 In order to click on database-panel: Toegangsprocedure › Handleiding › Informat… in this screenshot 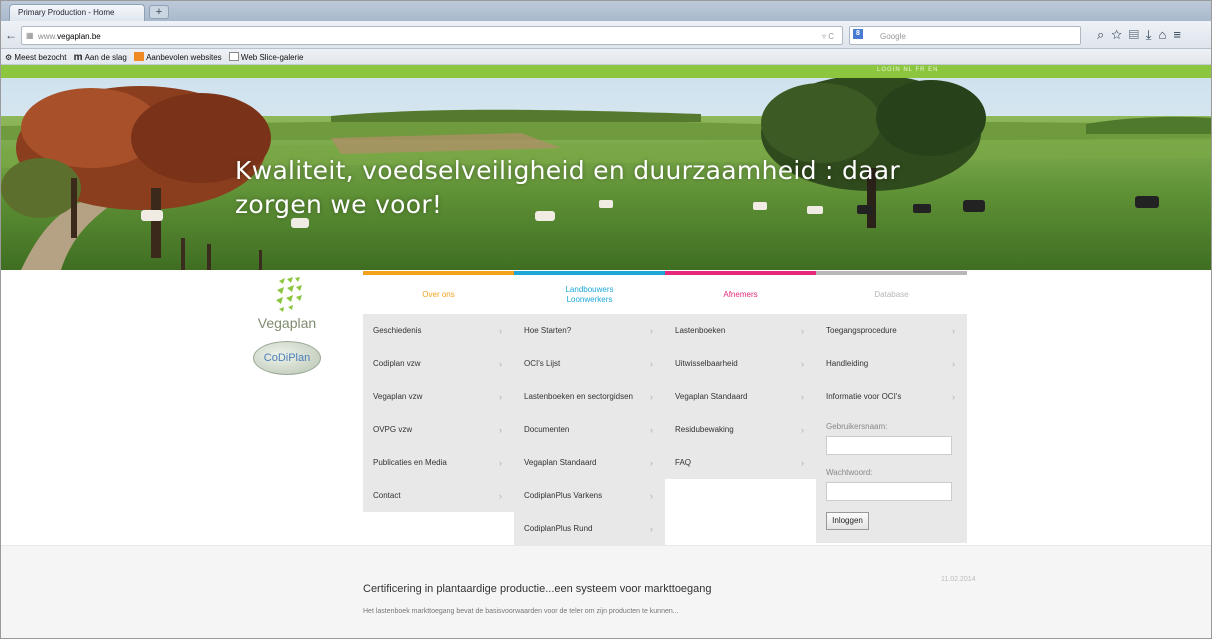, I will do `click(891, 428)`.